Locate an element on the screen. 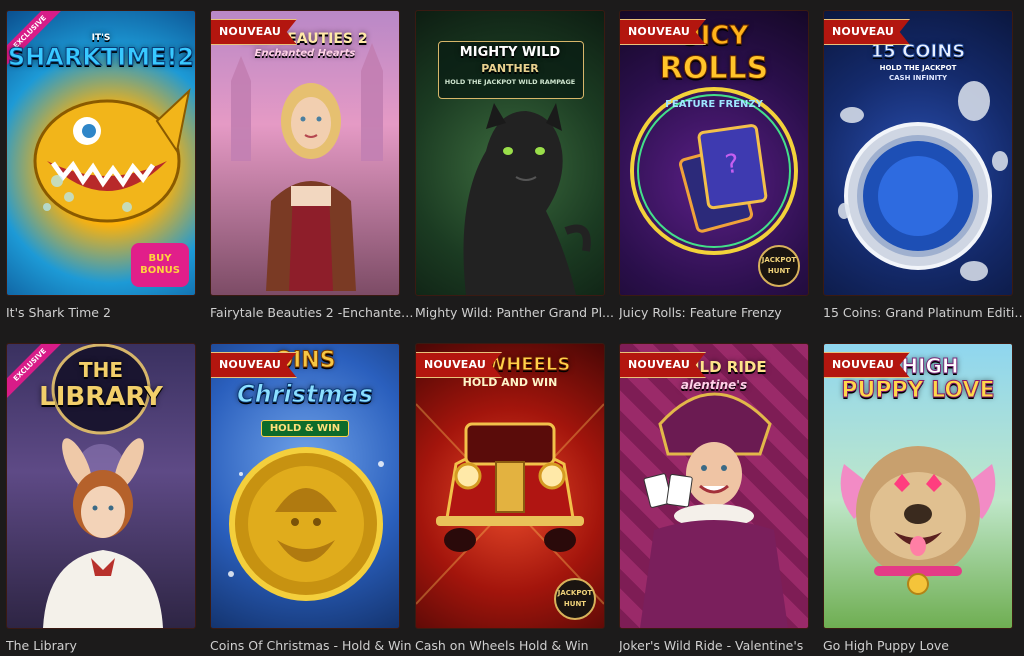 The height and width of the screenshot is (656, 1024). game-tile: EXCLUSIVE THE LIBRARY The Library is located at coordinates (101, 498).